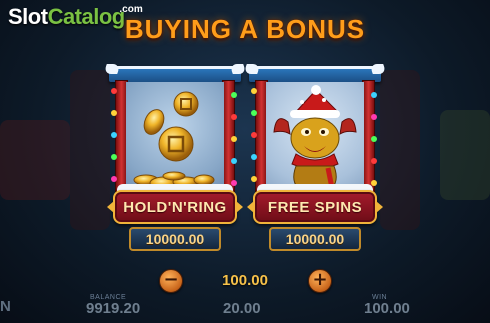 This screenshot has width=490, height=323. I want to click on page-title: BUYING A BONUS, so click(245, 29).